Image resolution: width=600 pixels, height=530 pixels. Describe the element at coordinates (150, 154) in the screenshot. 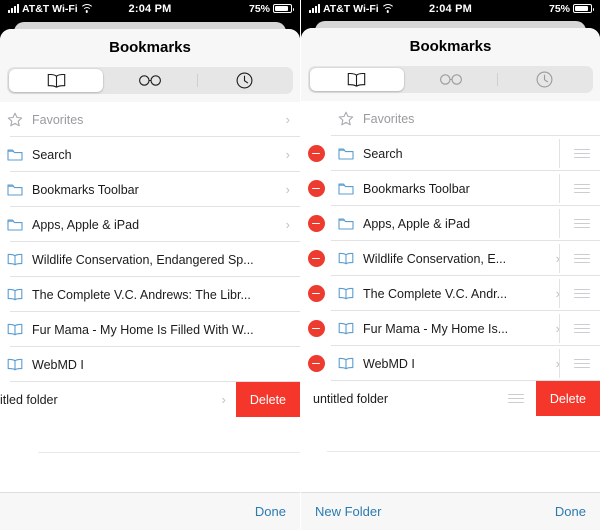

I see `list-item: Search ›` at that location.